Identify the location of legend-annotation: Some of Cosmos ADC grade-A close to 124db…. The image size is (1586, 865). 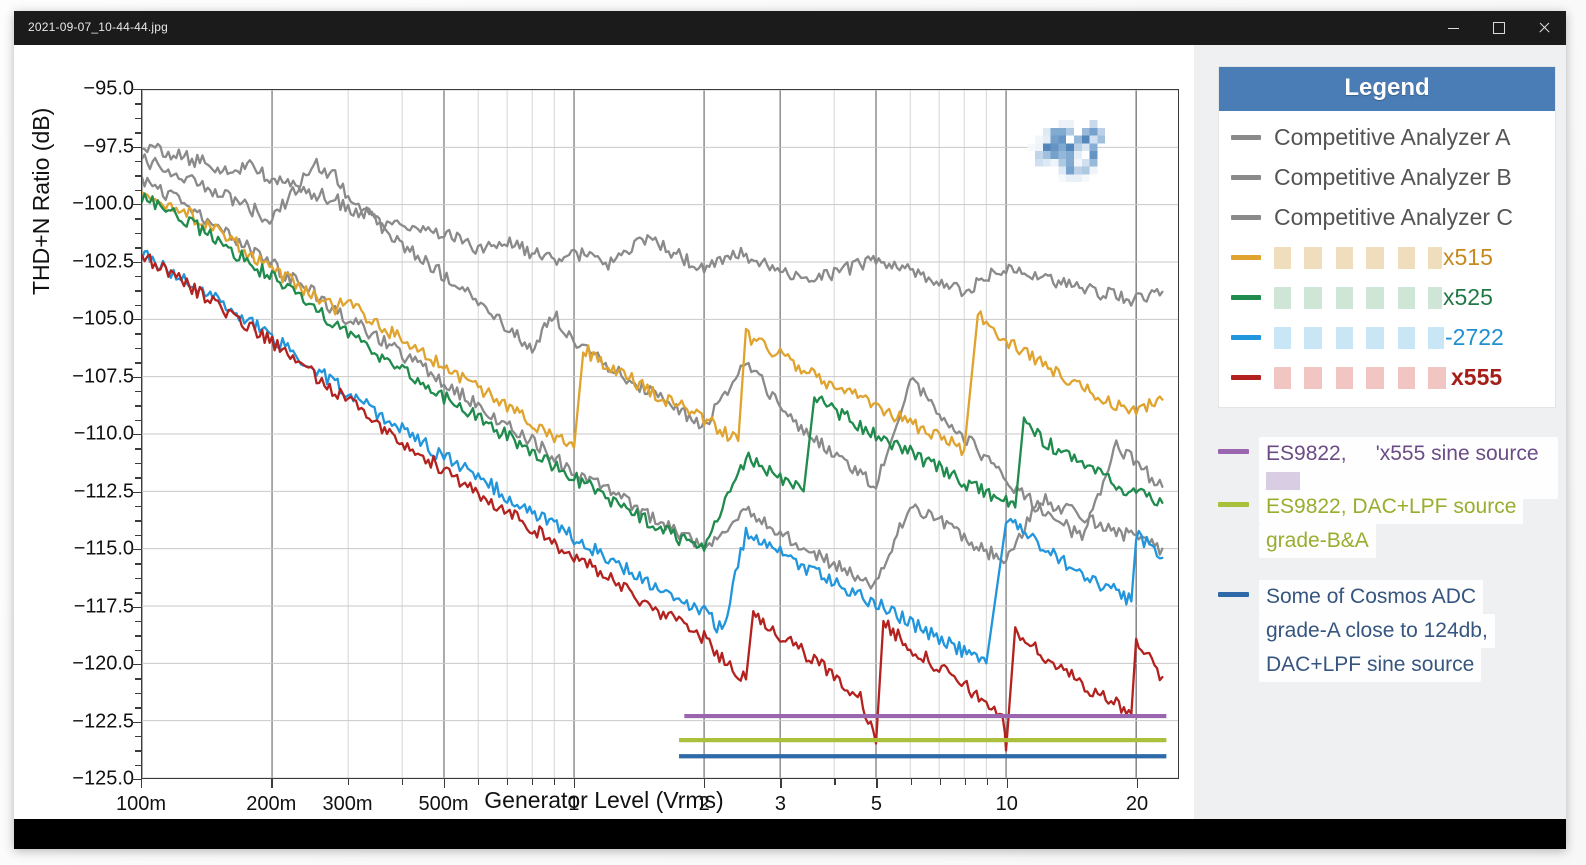
(1388, 631).